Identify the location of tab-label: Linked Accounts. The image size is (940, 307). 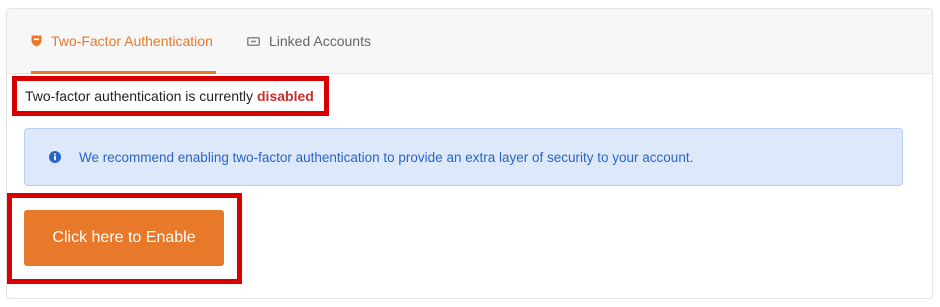
(320, 41).